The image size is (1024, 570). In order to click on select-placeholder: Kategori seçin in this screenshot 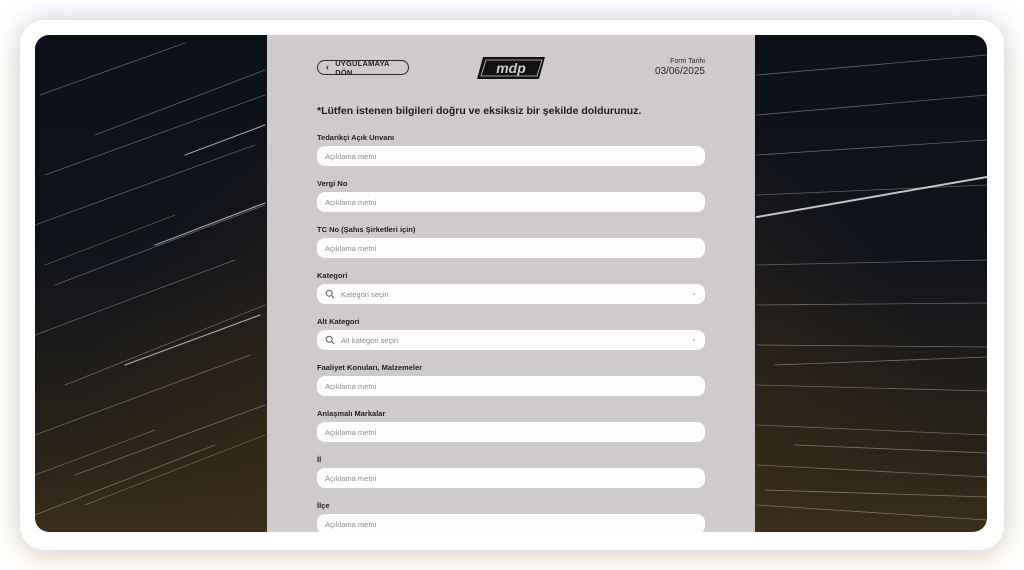, I will do `click(365, 294)`.